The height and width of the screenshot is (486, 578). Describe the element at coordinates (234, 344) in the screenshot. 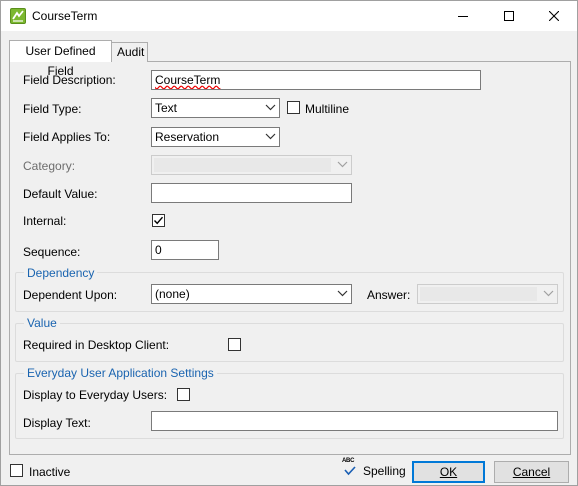

I see `required-in-desktop-client-checkbox` at that location.